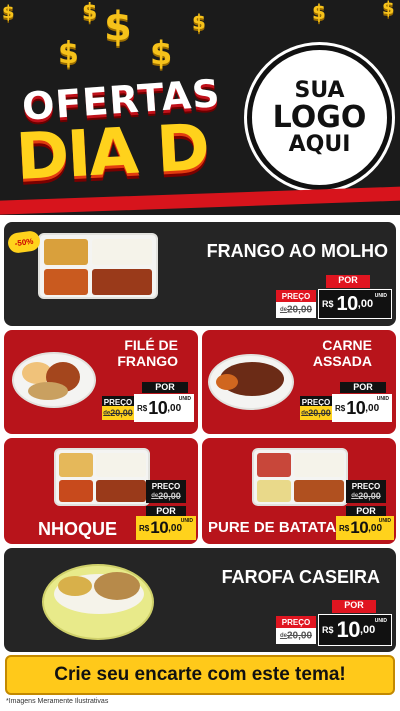  What do you see at coordinates (347, 345) in the screenshot?
I see `product-name-line: CARNE` at bounding box center [347, 345].